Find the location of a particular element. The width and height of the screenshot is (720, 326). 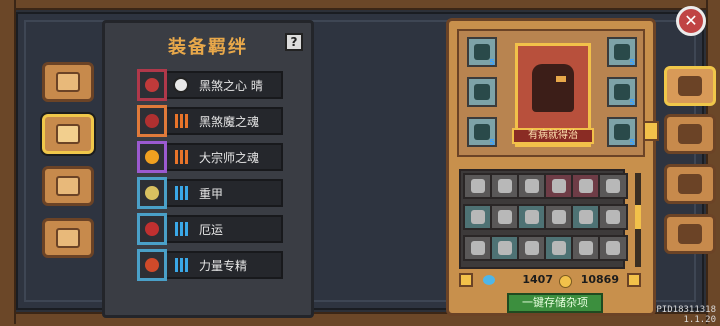

scroll-thumb is located at coordinates (638, 217).